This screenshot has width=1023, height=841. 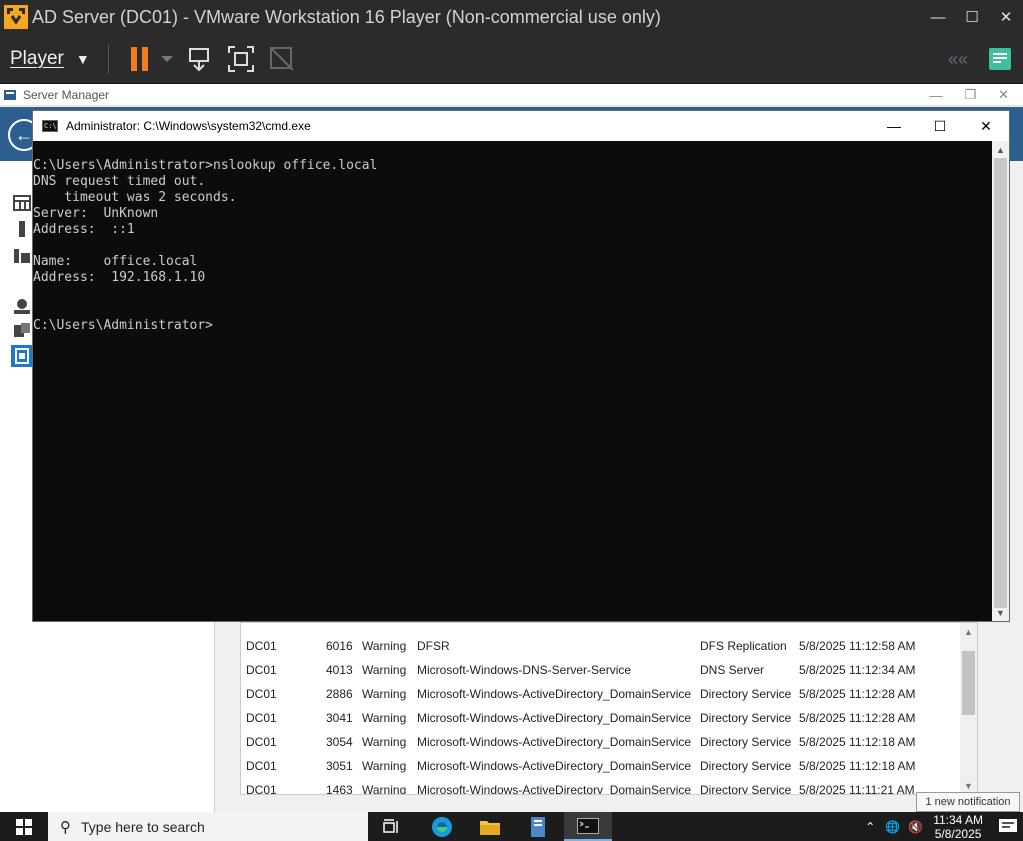 I want to click on send-ctrl-alt-del-icon, so click(x=200, y=59).